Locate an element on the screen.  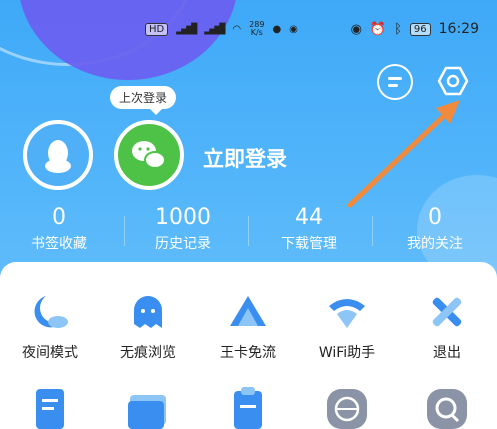
stat-label: 历史记录 is located at coordinates (183, 244).